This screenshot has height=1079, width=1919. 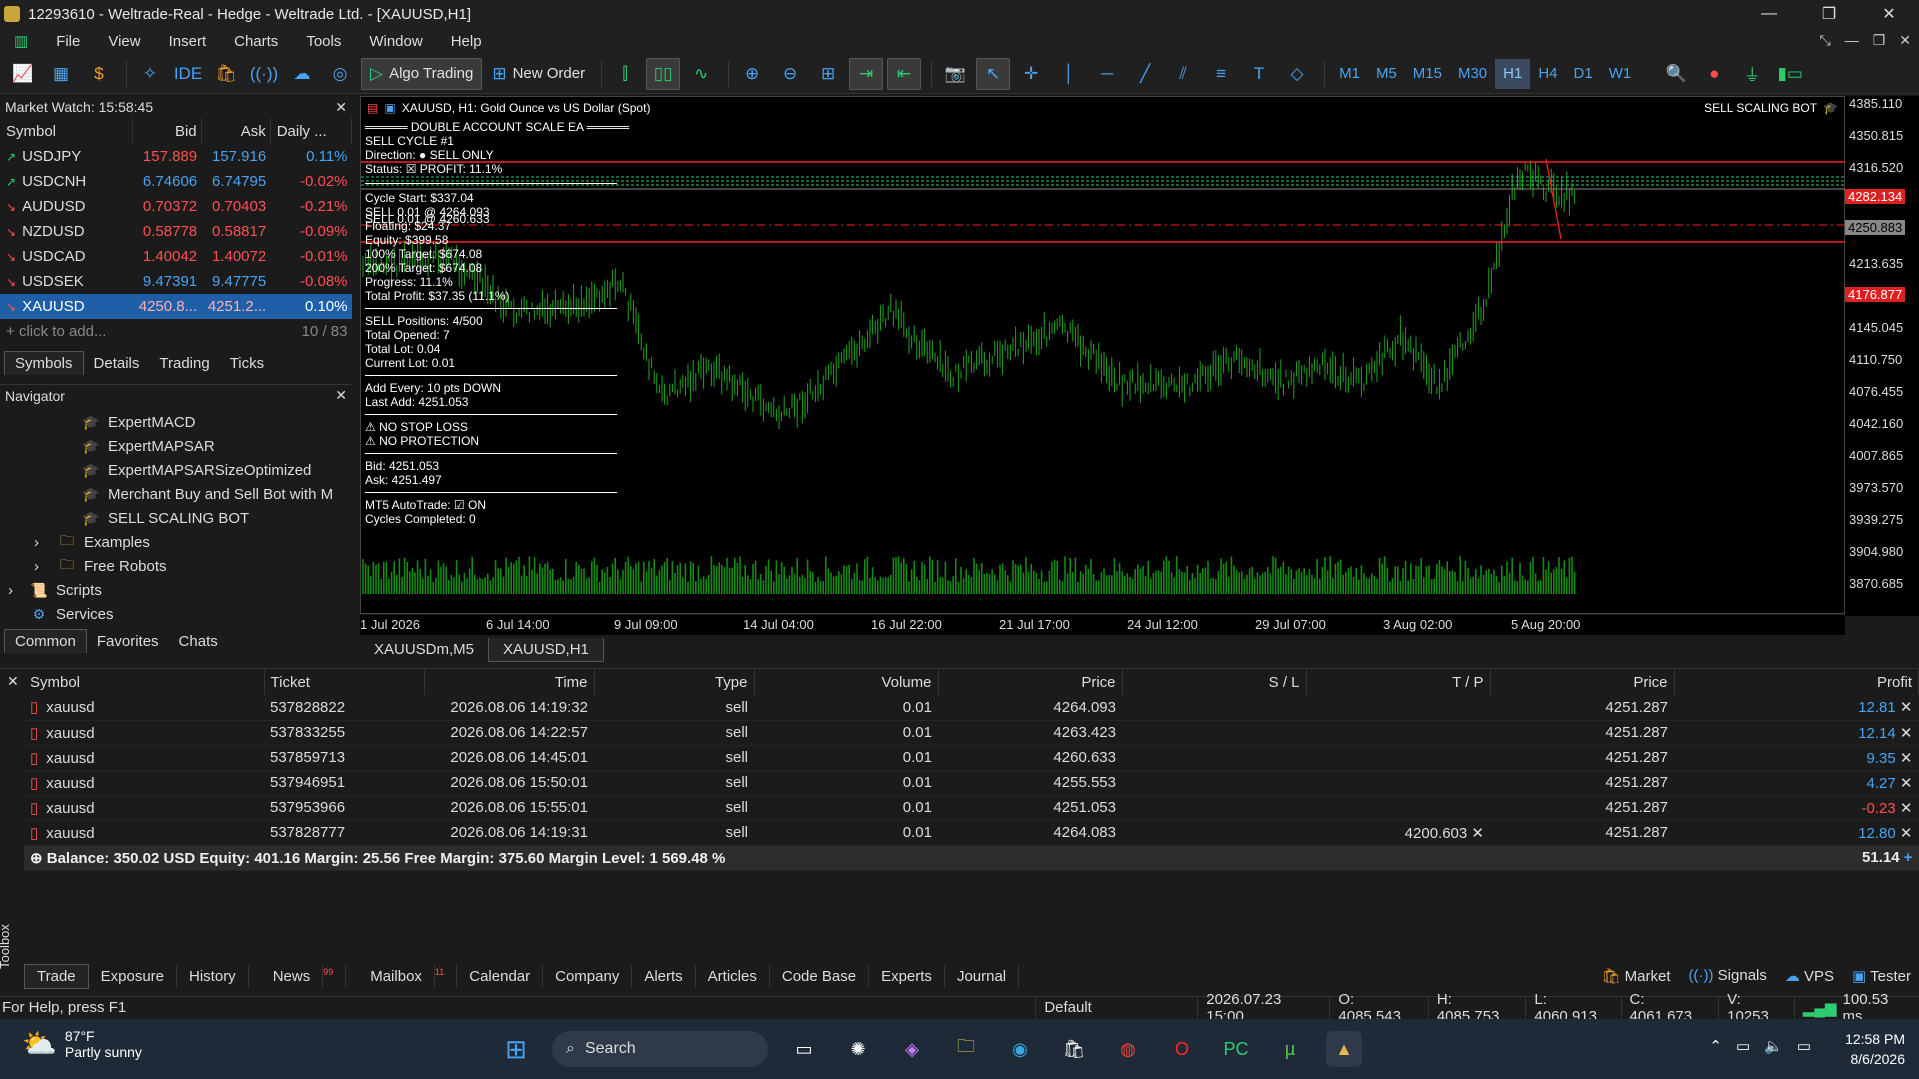 What do you see at coordinates (38, 858) in the screenshot?
I see `expand-icon: ⊕` at bounding box center [38, 858].